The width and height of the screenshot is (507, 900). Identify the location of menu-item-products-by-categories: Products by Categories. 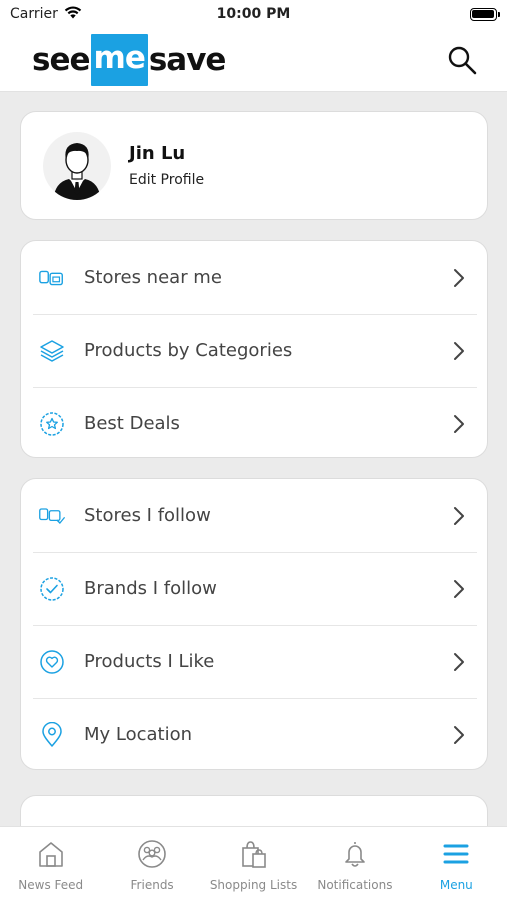
(254, 350).